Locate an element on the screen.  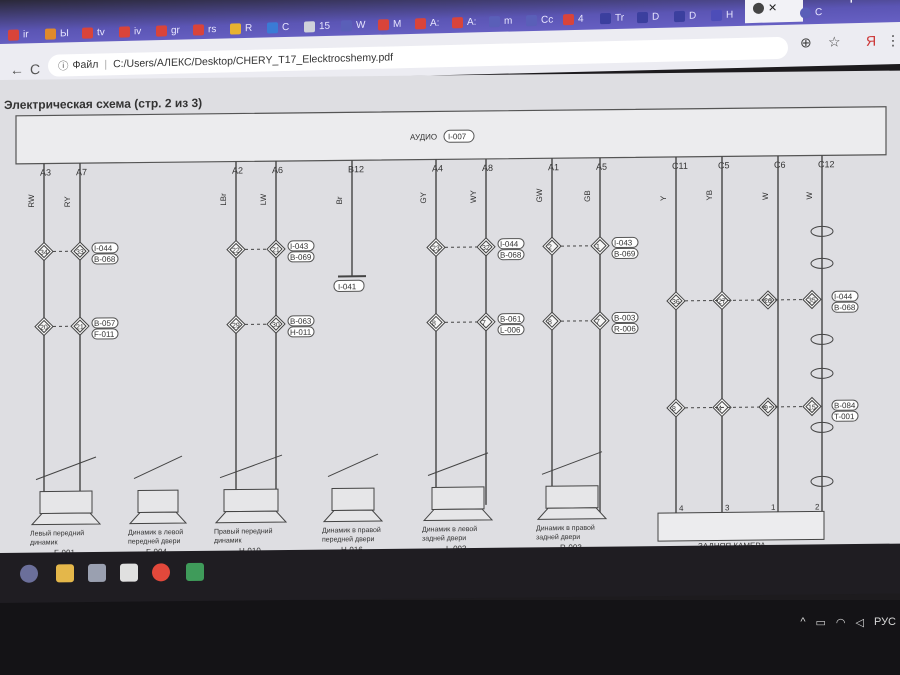
tab-label: 4 is located at coordinates (581, 19).